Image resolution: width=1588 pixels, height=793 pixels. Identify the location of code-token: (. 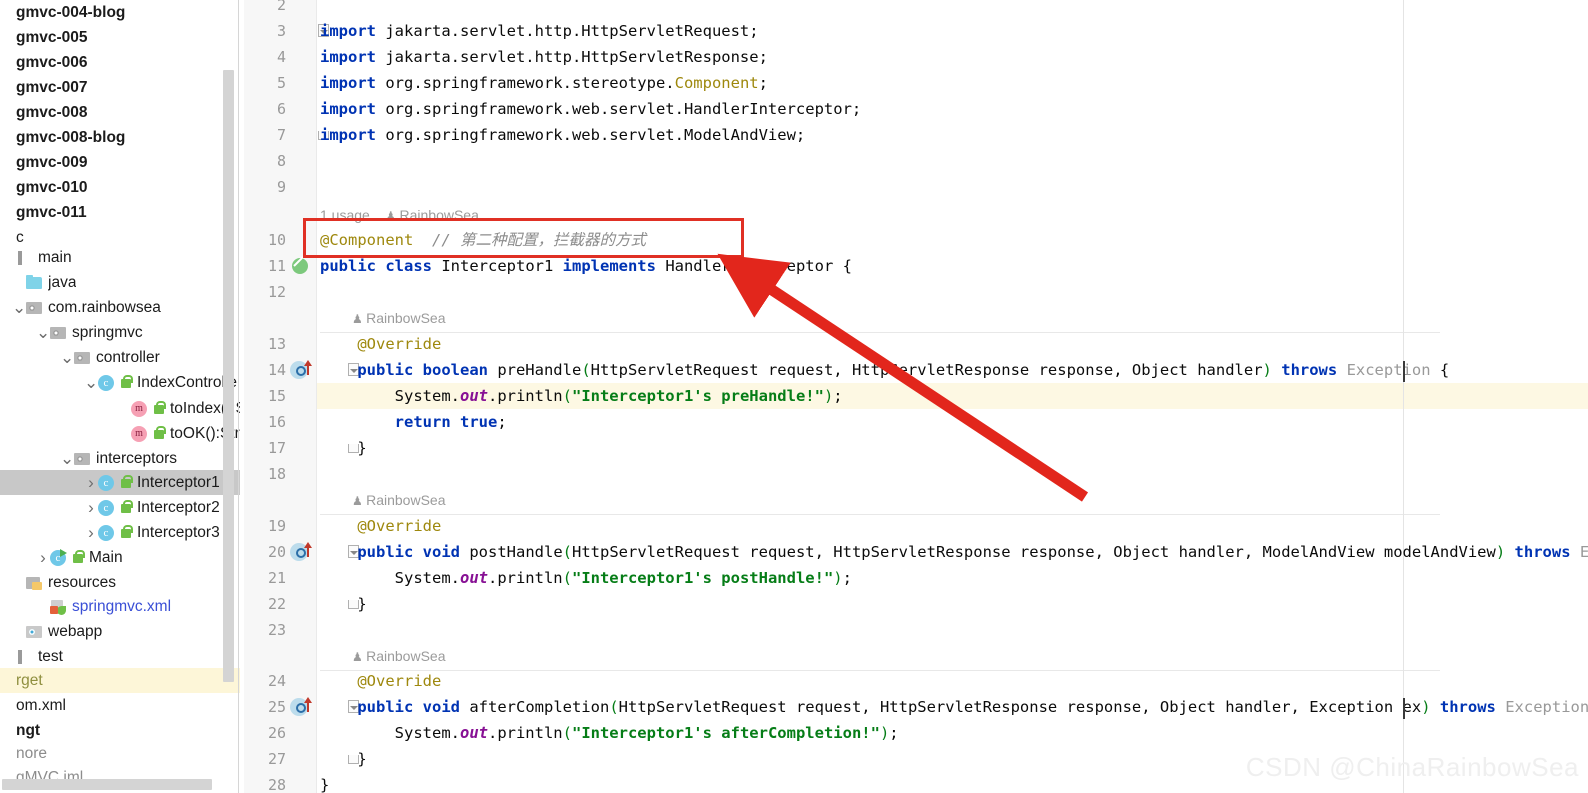
(614, 707).